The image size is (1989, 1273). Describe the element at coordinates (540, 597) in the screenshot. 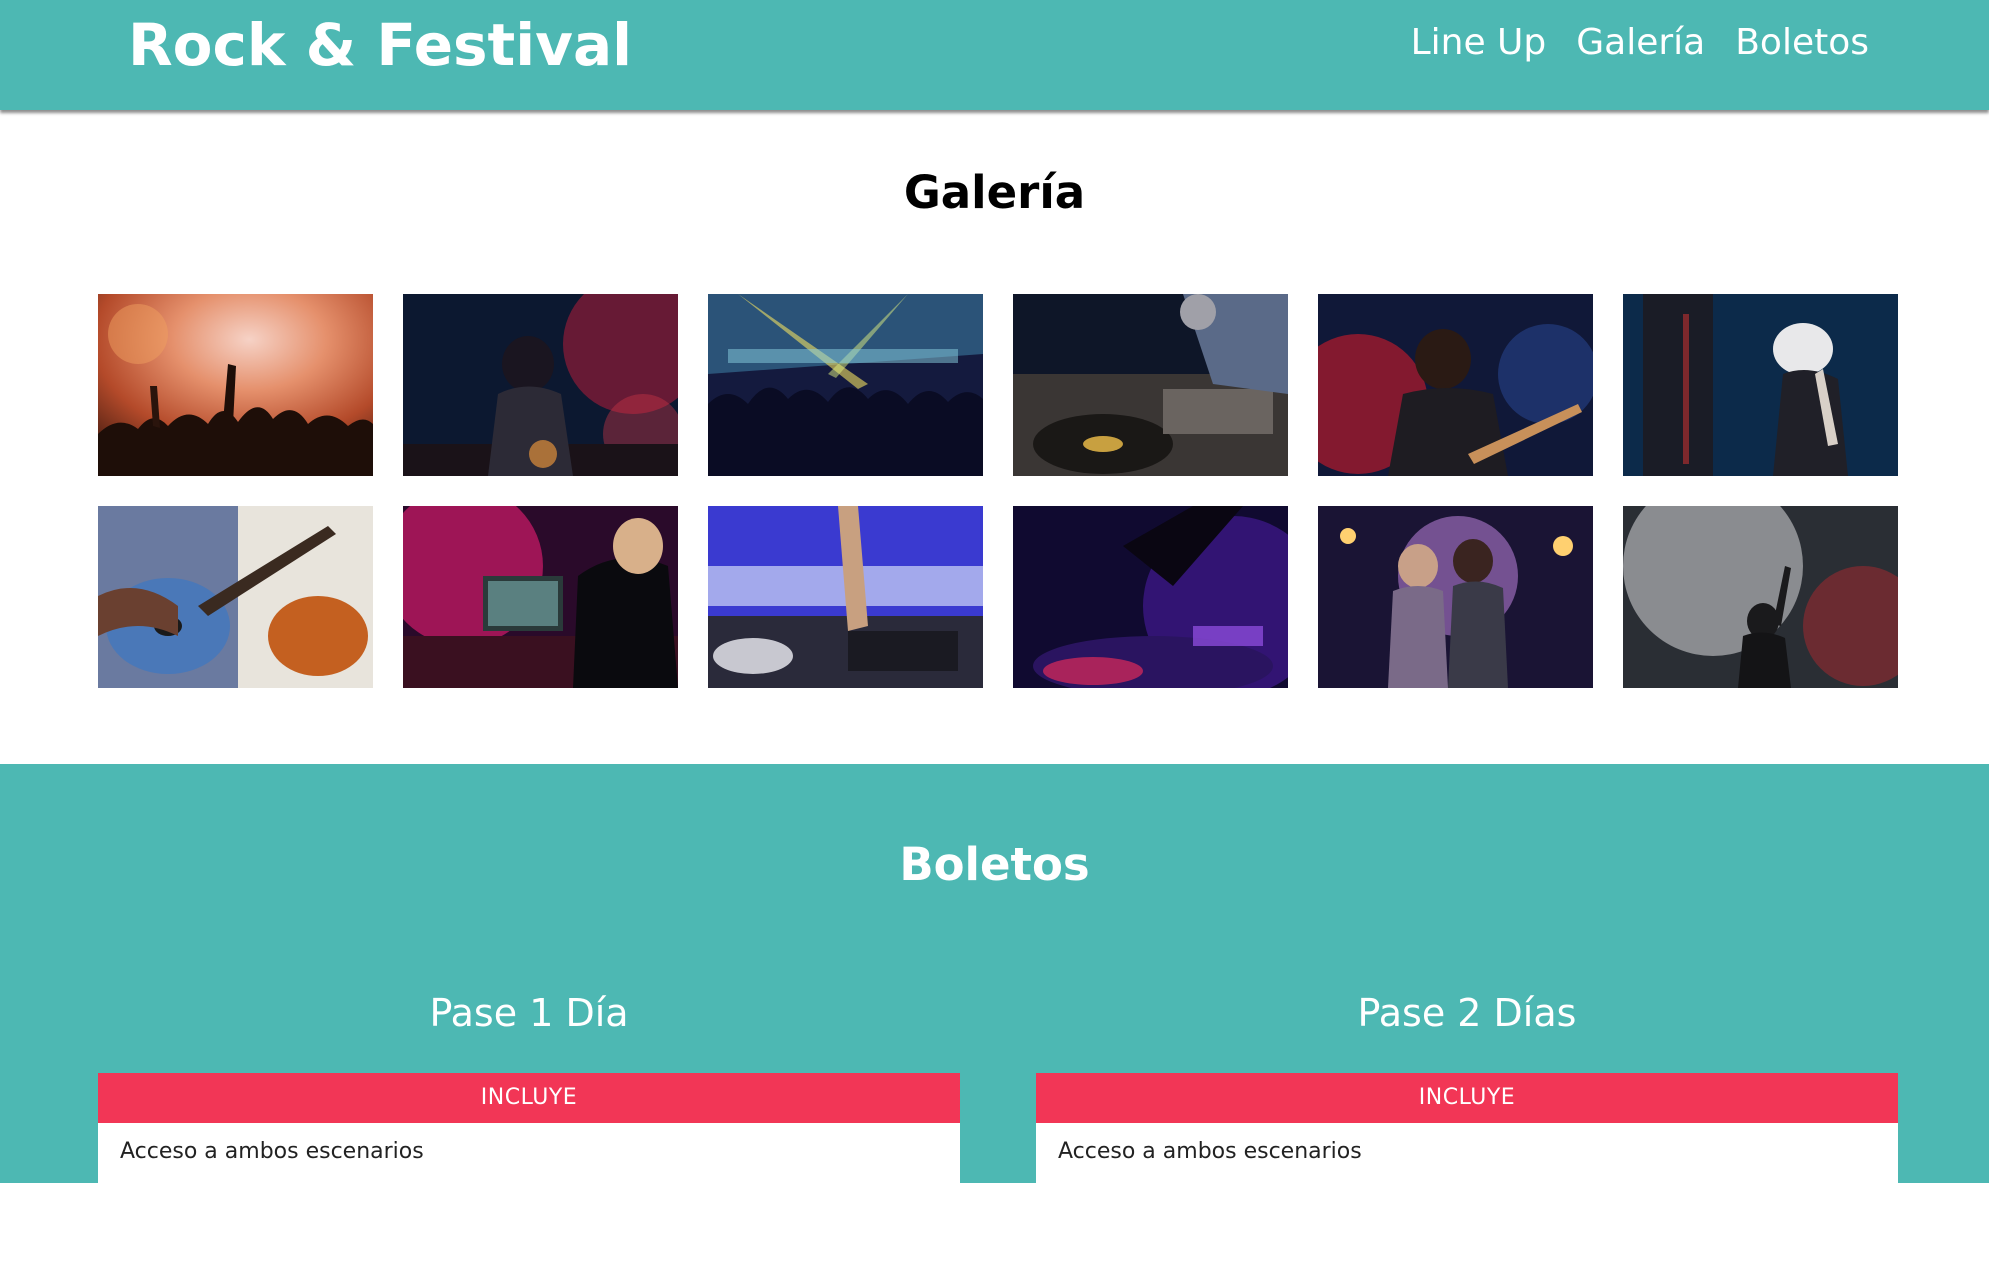

I see `dj-laptop-pink-photo` at that location.